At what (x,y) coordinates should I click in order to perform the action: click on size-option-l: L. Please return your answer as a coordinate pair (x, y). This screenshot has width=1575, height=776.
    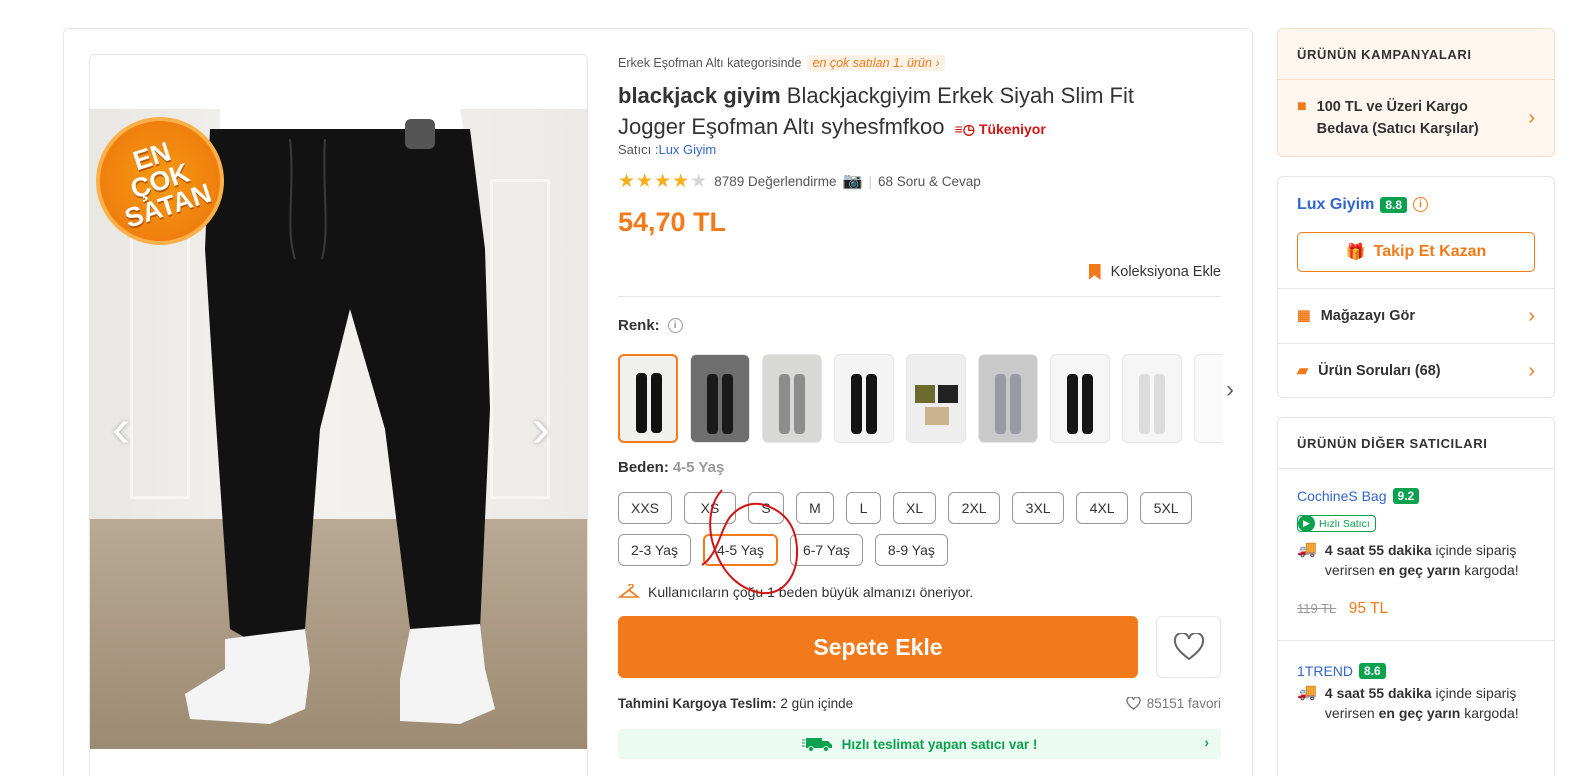
    Looking at the image, I should click on (864, 508).